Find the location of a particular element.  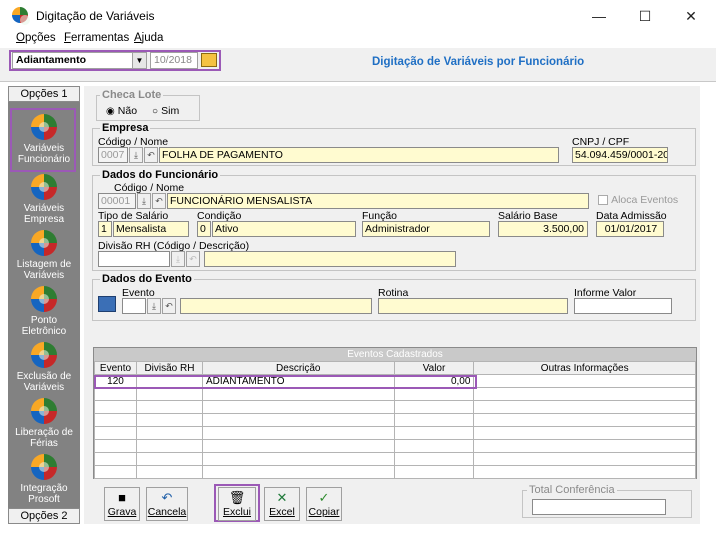

period-value: 10/2018 is located at coordinates (173, 60).